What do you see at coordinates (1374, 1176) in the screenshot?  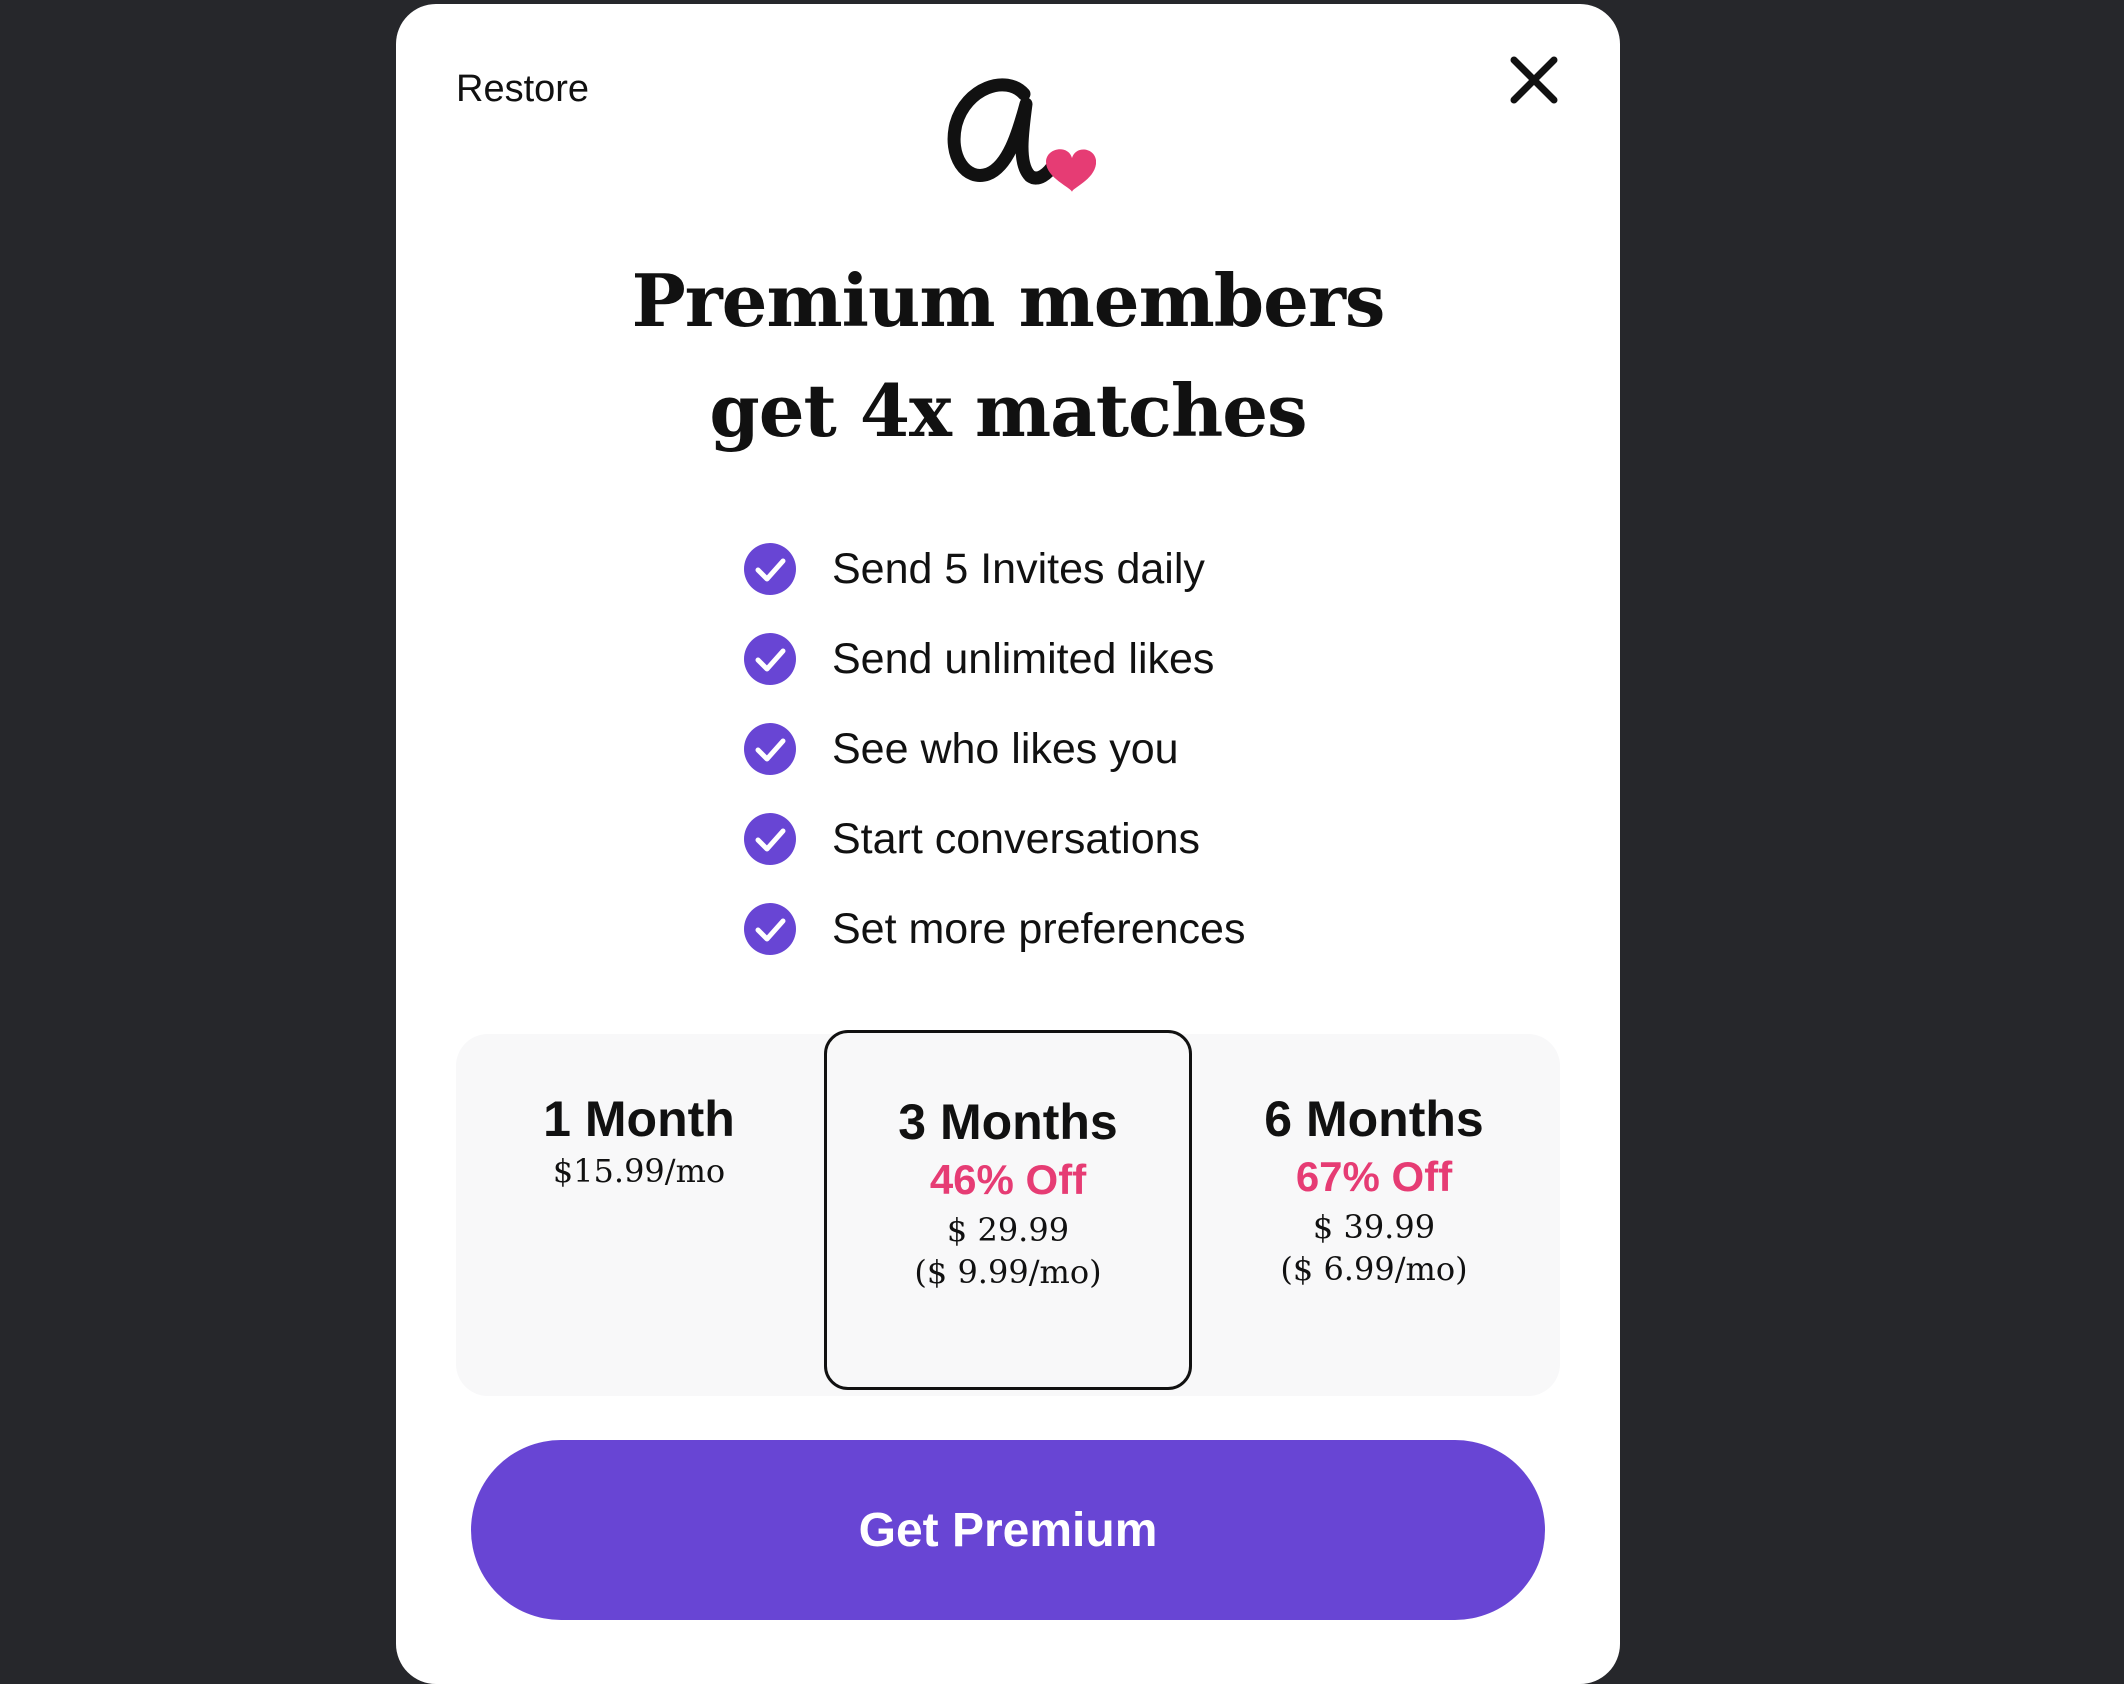 I see `plan-discount: 67% Off` at bounding box center [1374, 1176].